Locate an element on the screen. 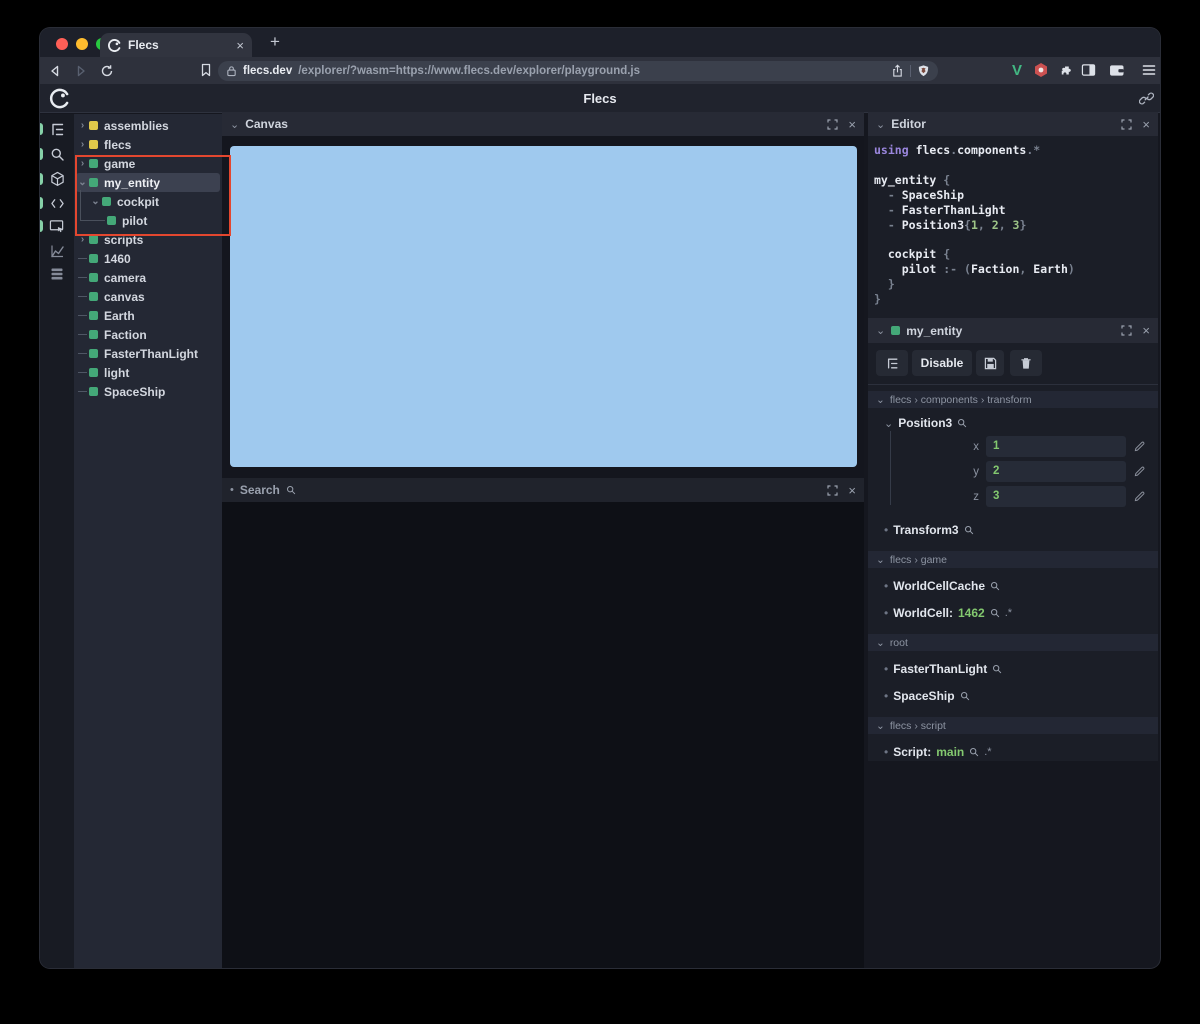 The width and height of the screenshot is (1200, 1024). section-game: ⌄ flecs › game is located at coordinates (1013, 559).